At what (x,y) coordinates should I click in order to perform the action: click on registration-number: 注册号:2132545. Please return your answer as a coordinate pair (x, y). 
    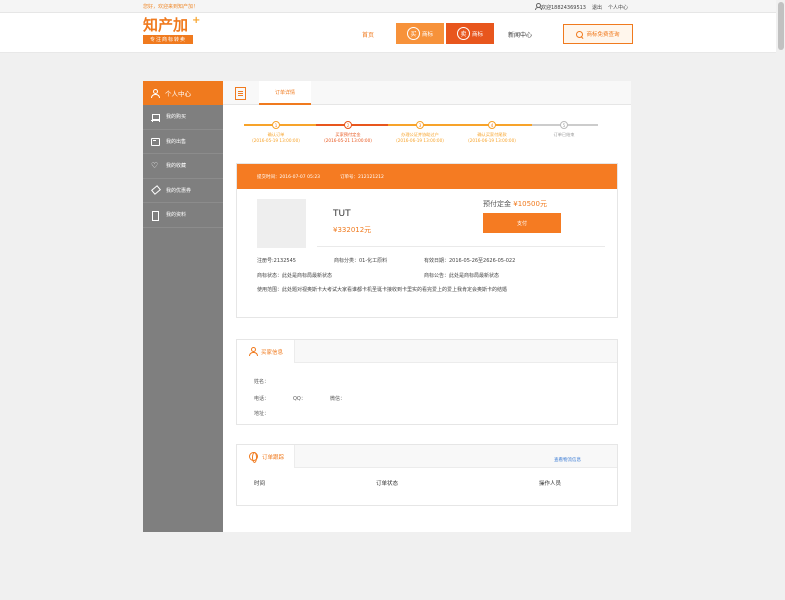
    Looking at the image, I should click on (276, 261).